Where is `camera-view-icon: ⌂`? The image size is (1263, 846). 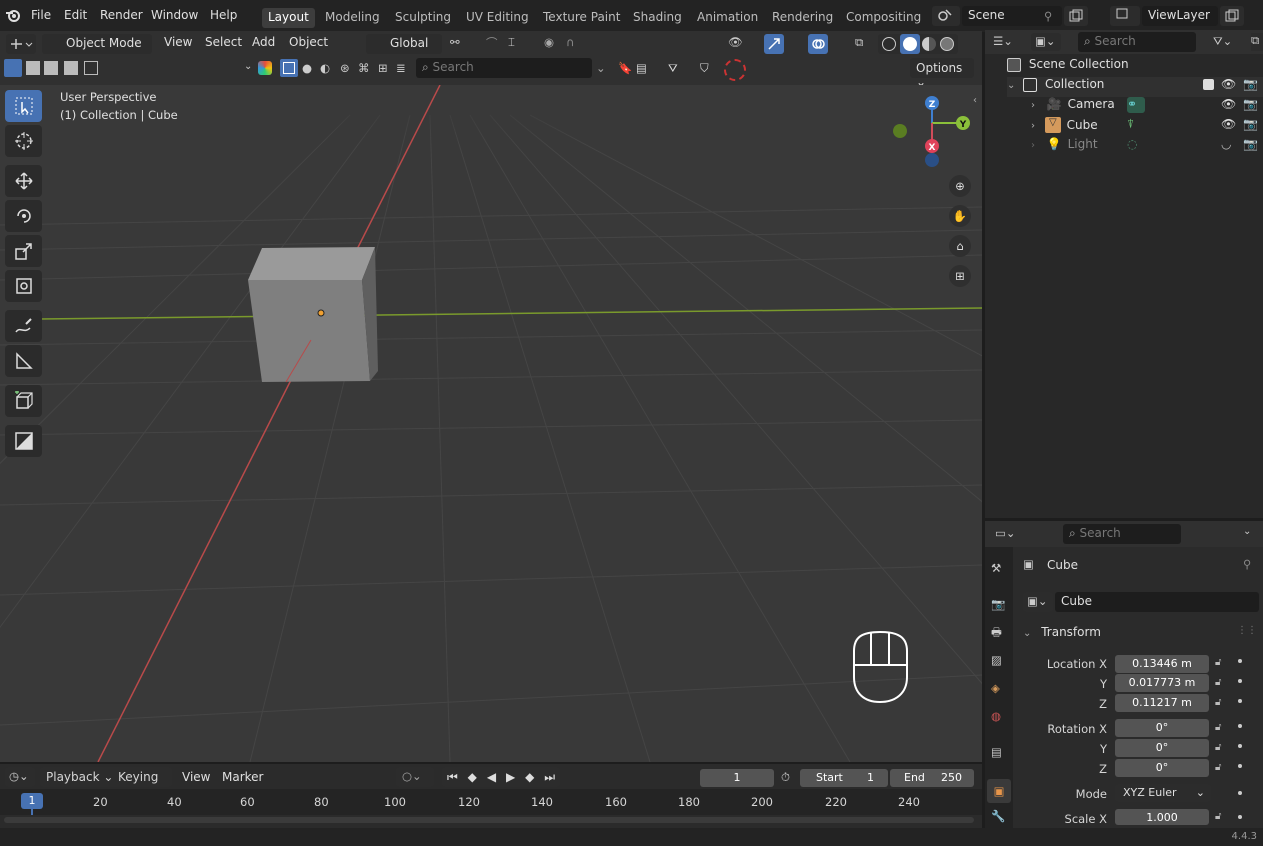
camera-view-icon: ⌂ is located at coordinates (960, 246).